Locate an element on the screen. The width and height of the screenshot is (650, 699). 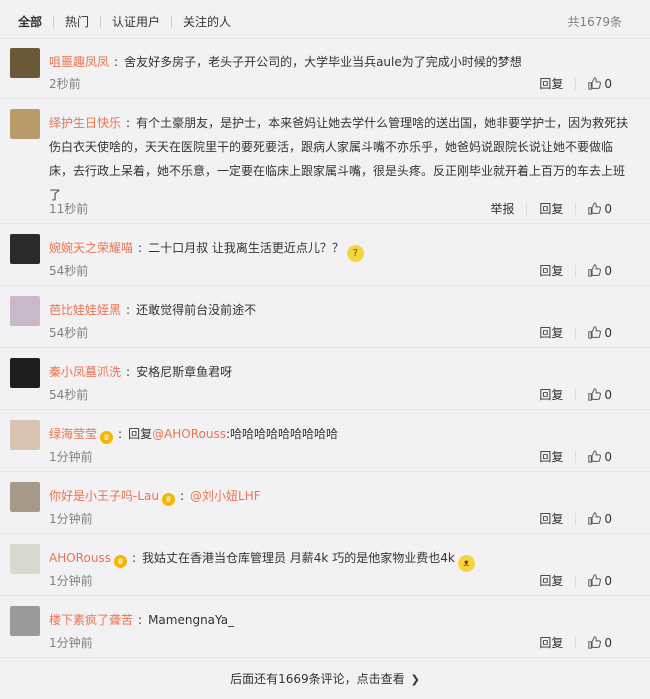
comment-text: 舍友好多房子，老头子开公司的，大学毕业当兵aule为了完成小时候的梦想 is located at coordinates (323, 62).